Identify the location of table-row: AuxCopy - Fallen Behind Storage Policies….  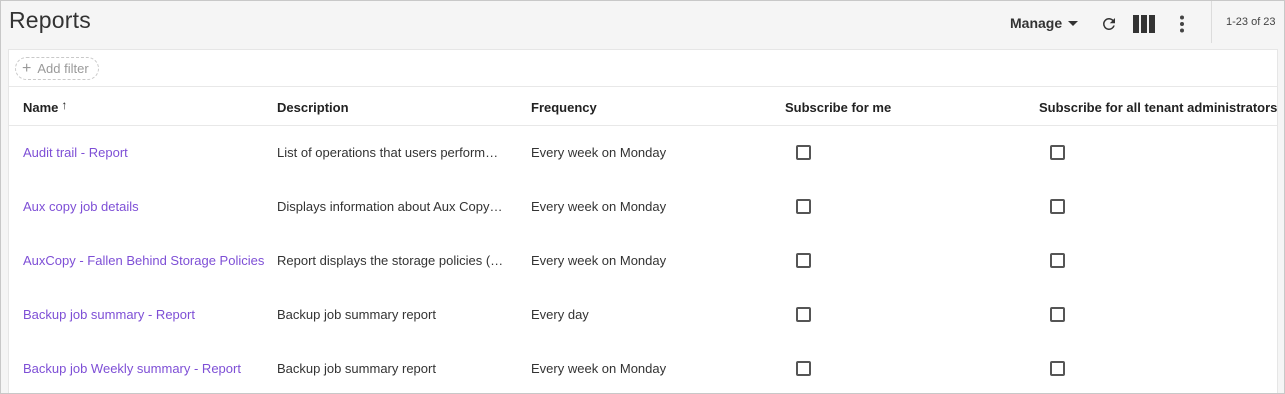
(643, 261).